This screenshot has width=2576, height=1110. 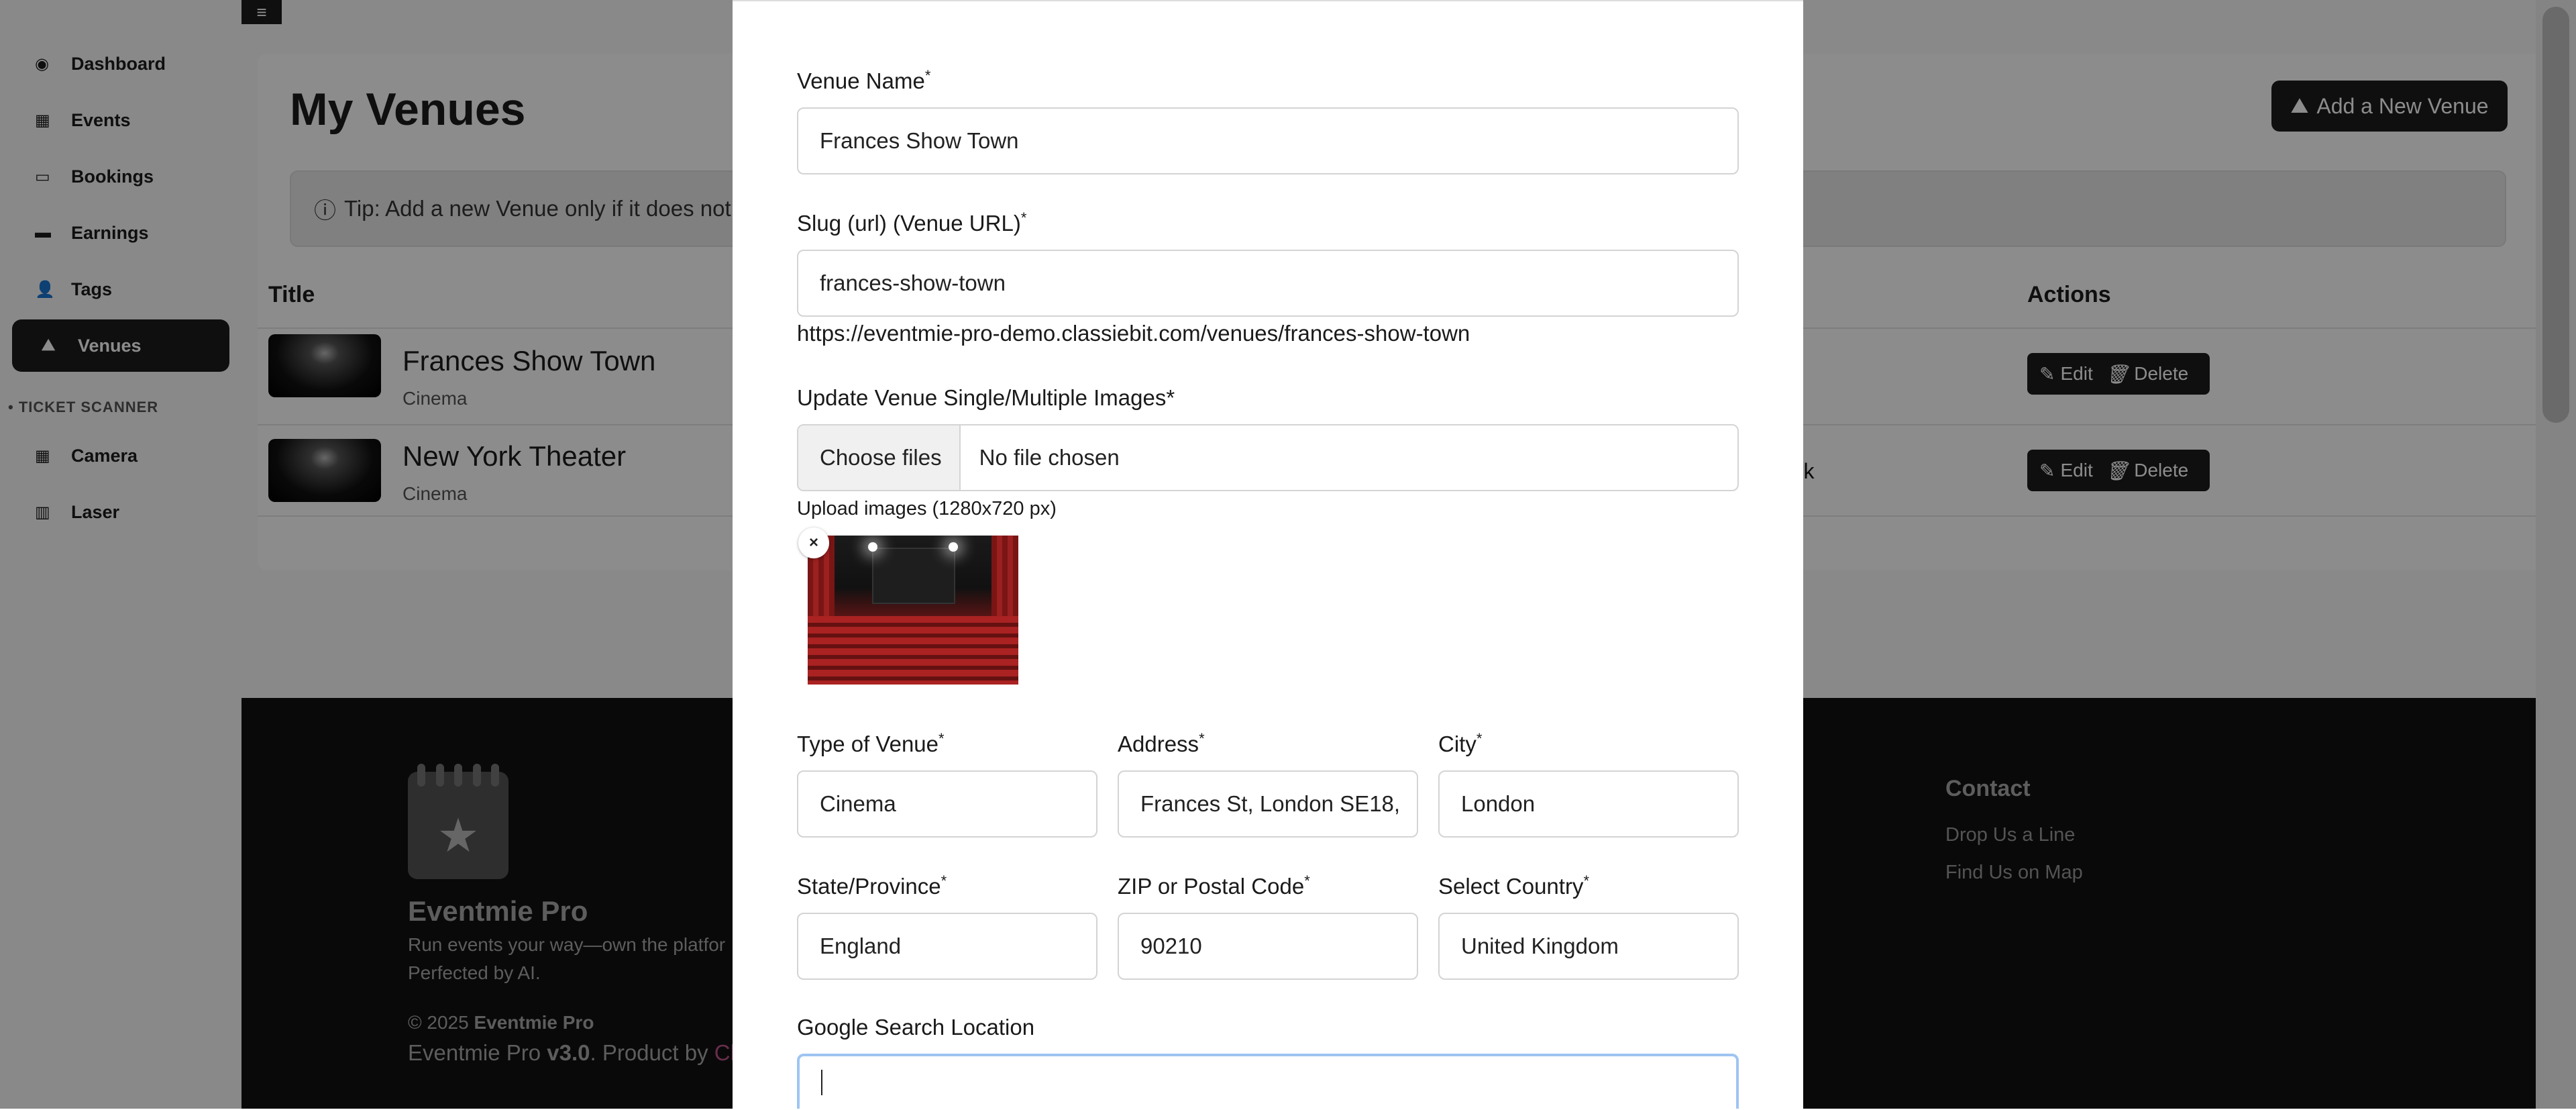 What do you see at coordinates (1511, 886) in the screenshot?
I see `label-text: Select Country` at bounding box center [1511, 886].